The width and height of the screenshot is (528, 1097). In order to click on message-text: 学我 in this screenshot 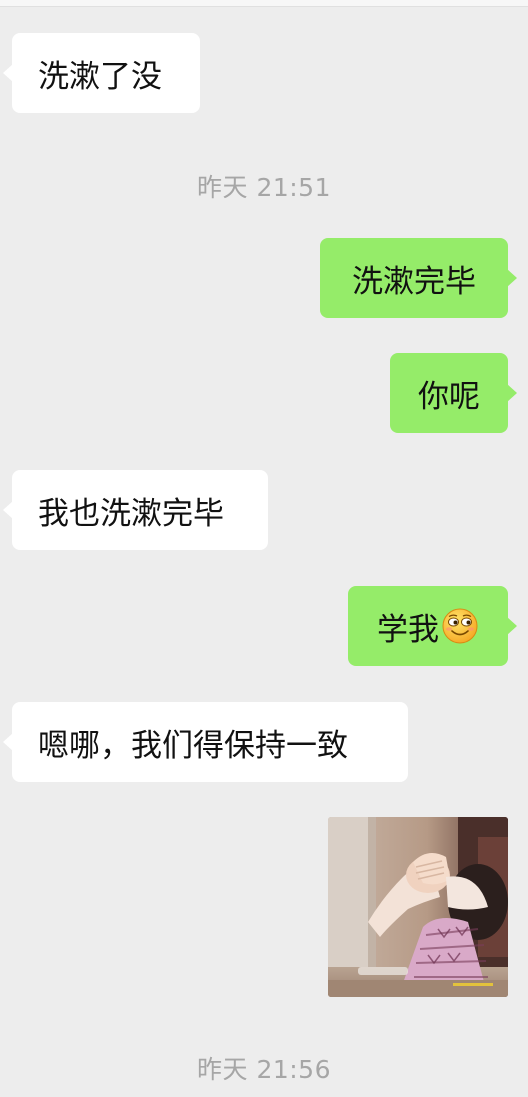, I will do `click(408, 629)`.